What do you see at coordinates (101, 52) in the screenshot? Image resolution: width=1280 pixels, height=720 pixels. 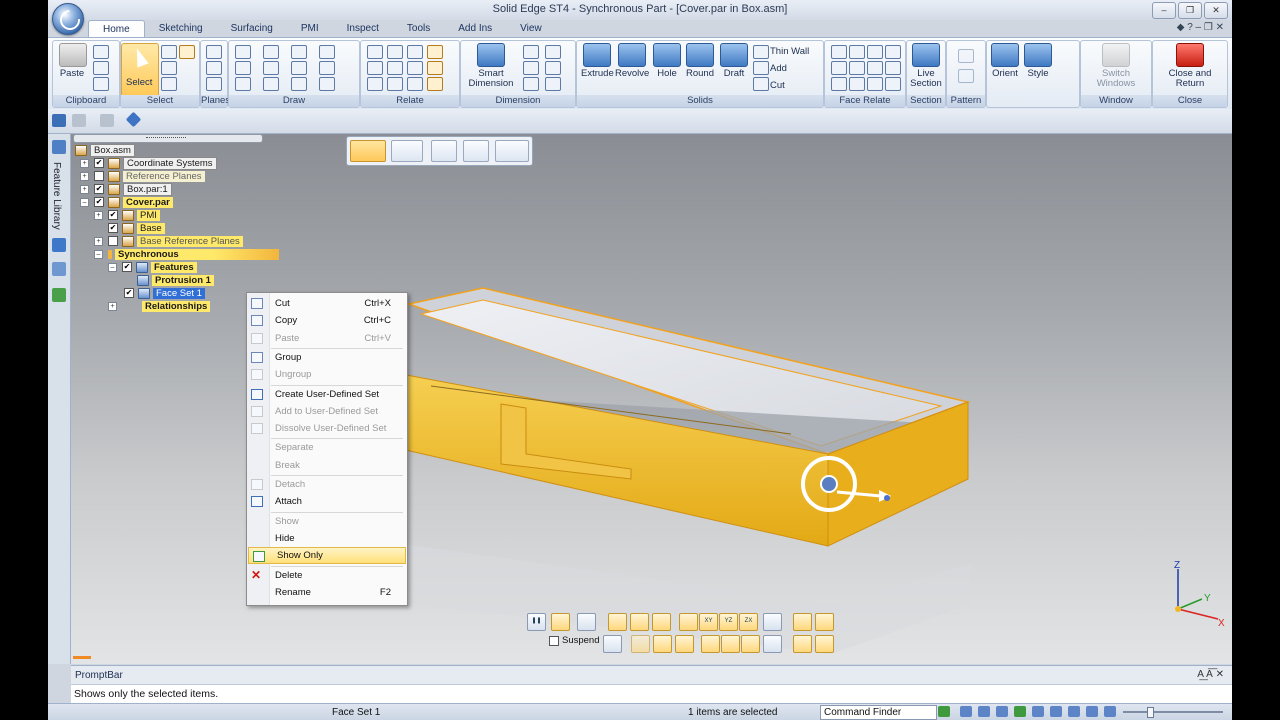 I see `cut-icon` at bounding box center [101, 52].